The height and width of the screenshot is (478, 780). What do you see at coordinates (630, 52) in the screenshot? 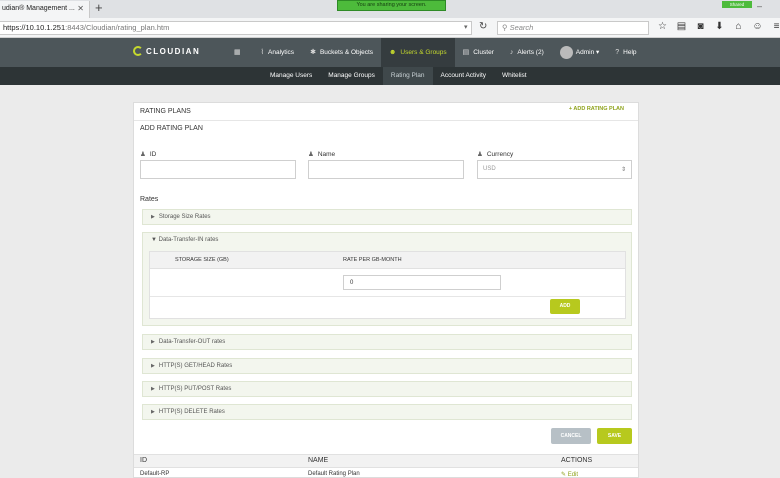
I see `nav-help-label: Help` at bounding box center [630, 52].